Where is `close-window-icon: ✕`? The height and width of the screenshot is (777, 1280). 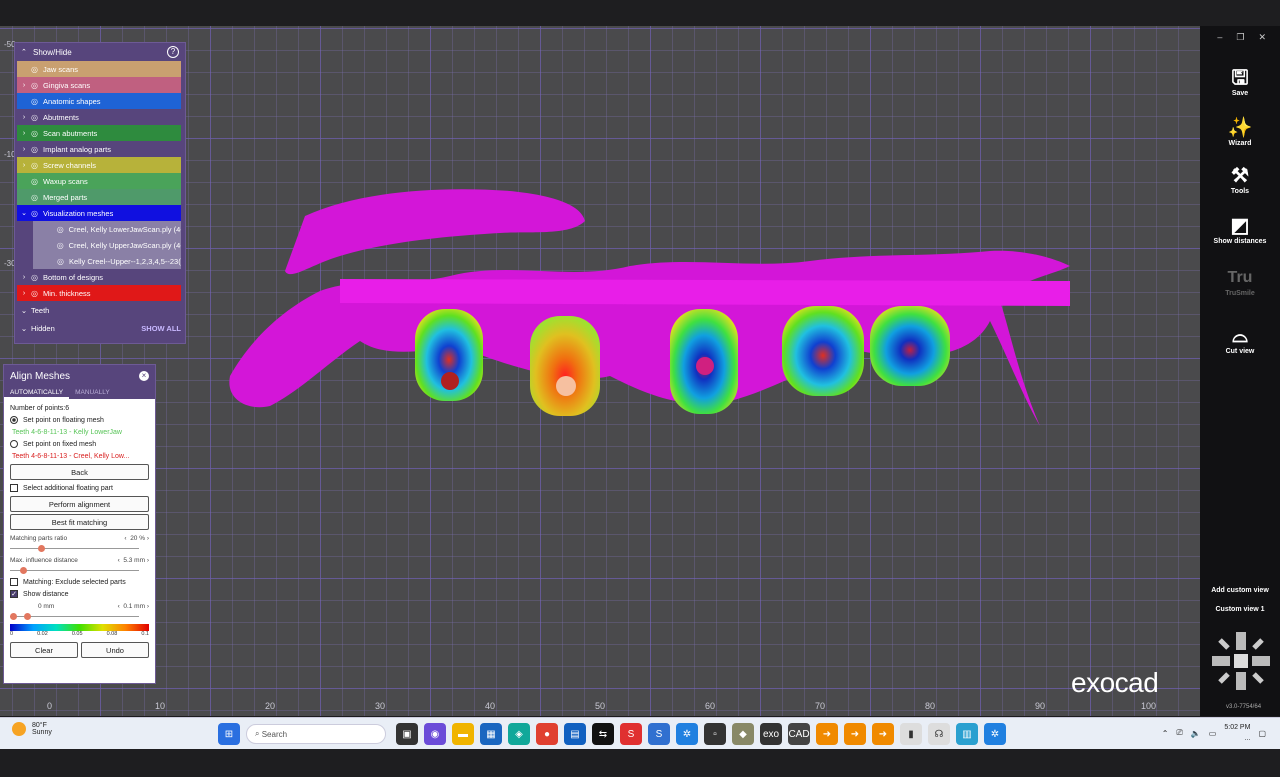 close-window-icon: ✕ is located at coordinates (1262, 37).